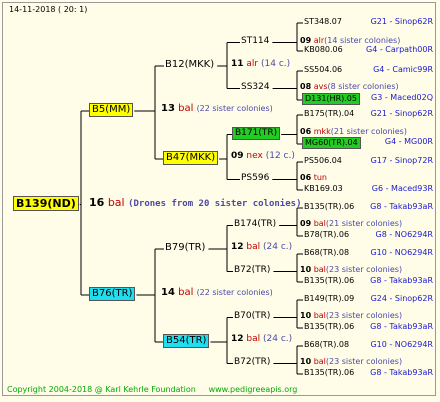  Describe the element at coordinates (255, 178) in the screenshot. I see `gen3-queen: PS596` at that location.